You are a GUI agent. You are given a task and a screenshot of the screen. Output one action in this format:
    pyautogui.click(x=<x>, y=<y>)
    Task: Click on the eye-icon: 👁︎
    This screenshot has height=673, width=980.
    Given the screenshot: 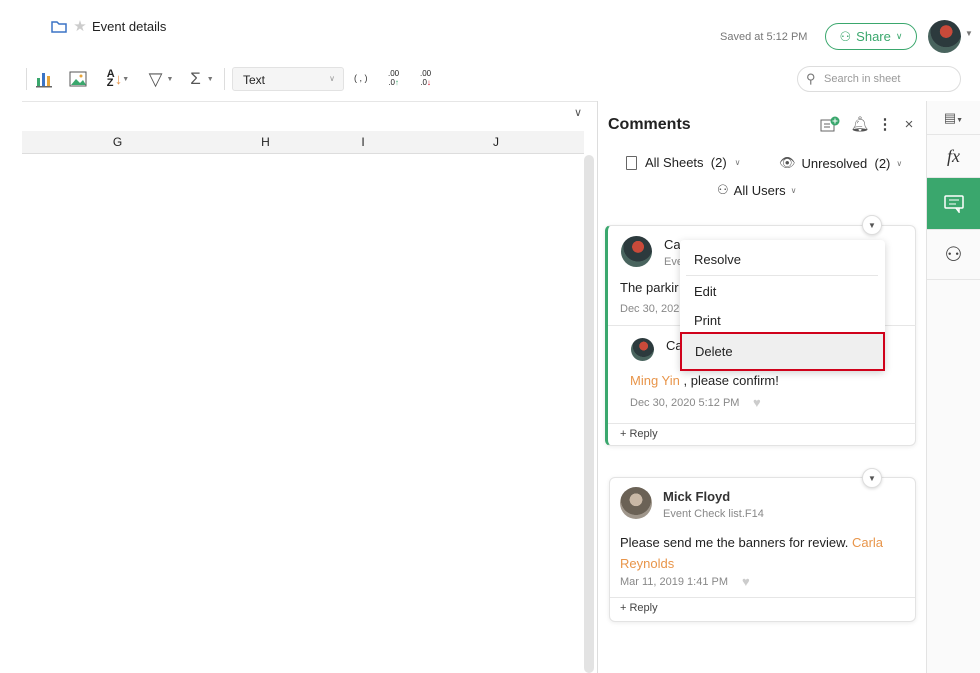 What is the action you would take?
    pyautogui.click(x=787, y=162)
    